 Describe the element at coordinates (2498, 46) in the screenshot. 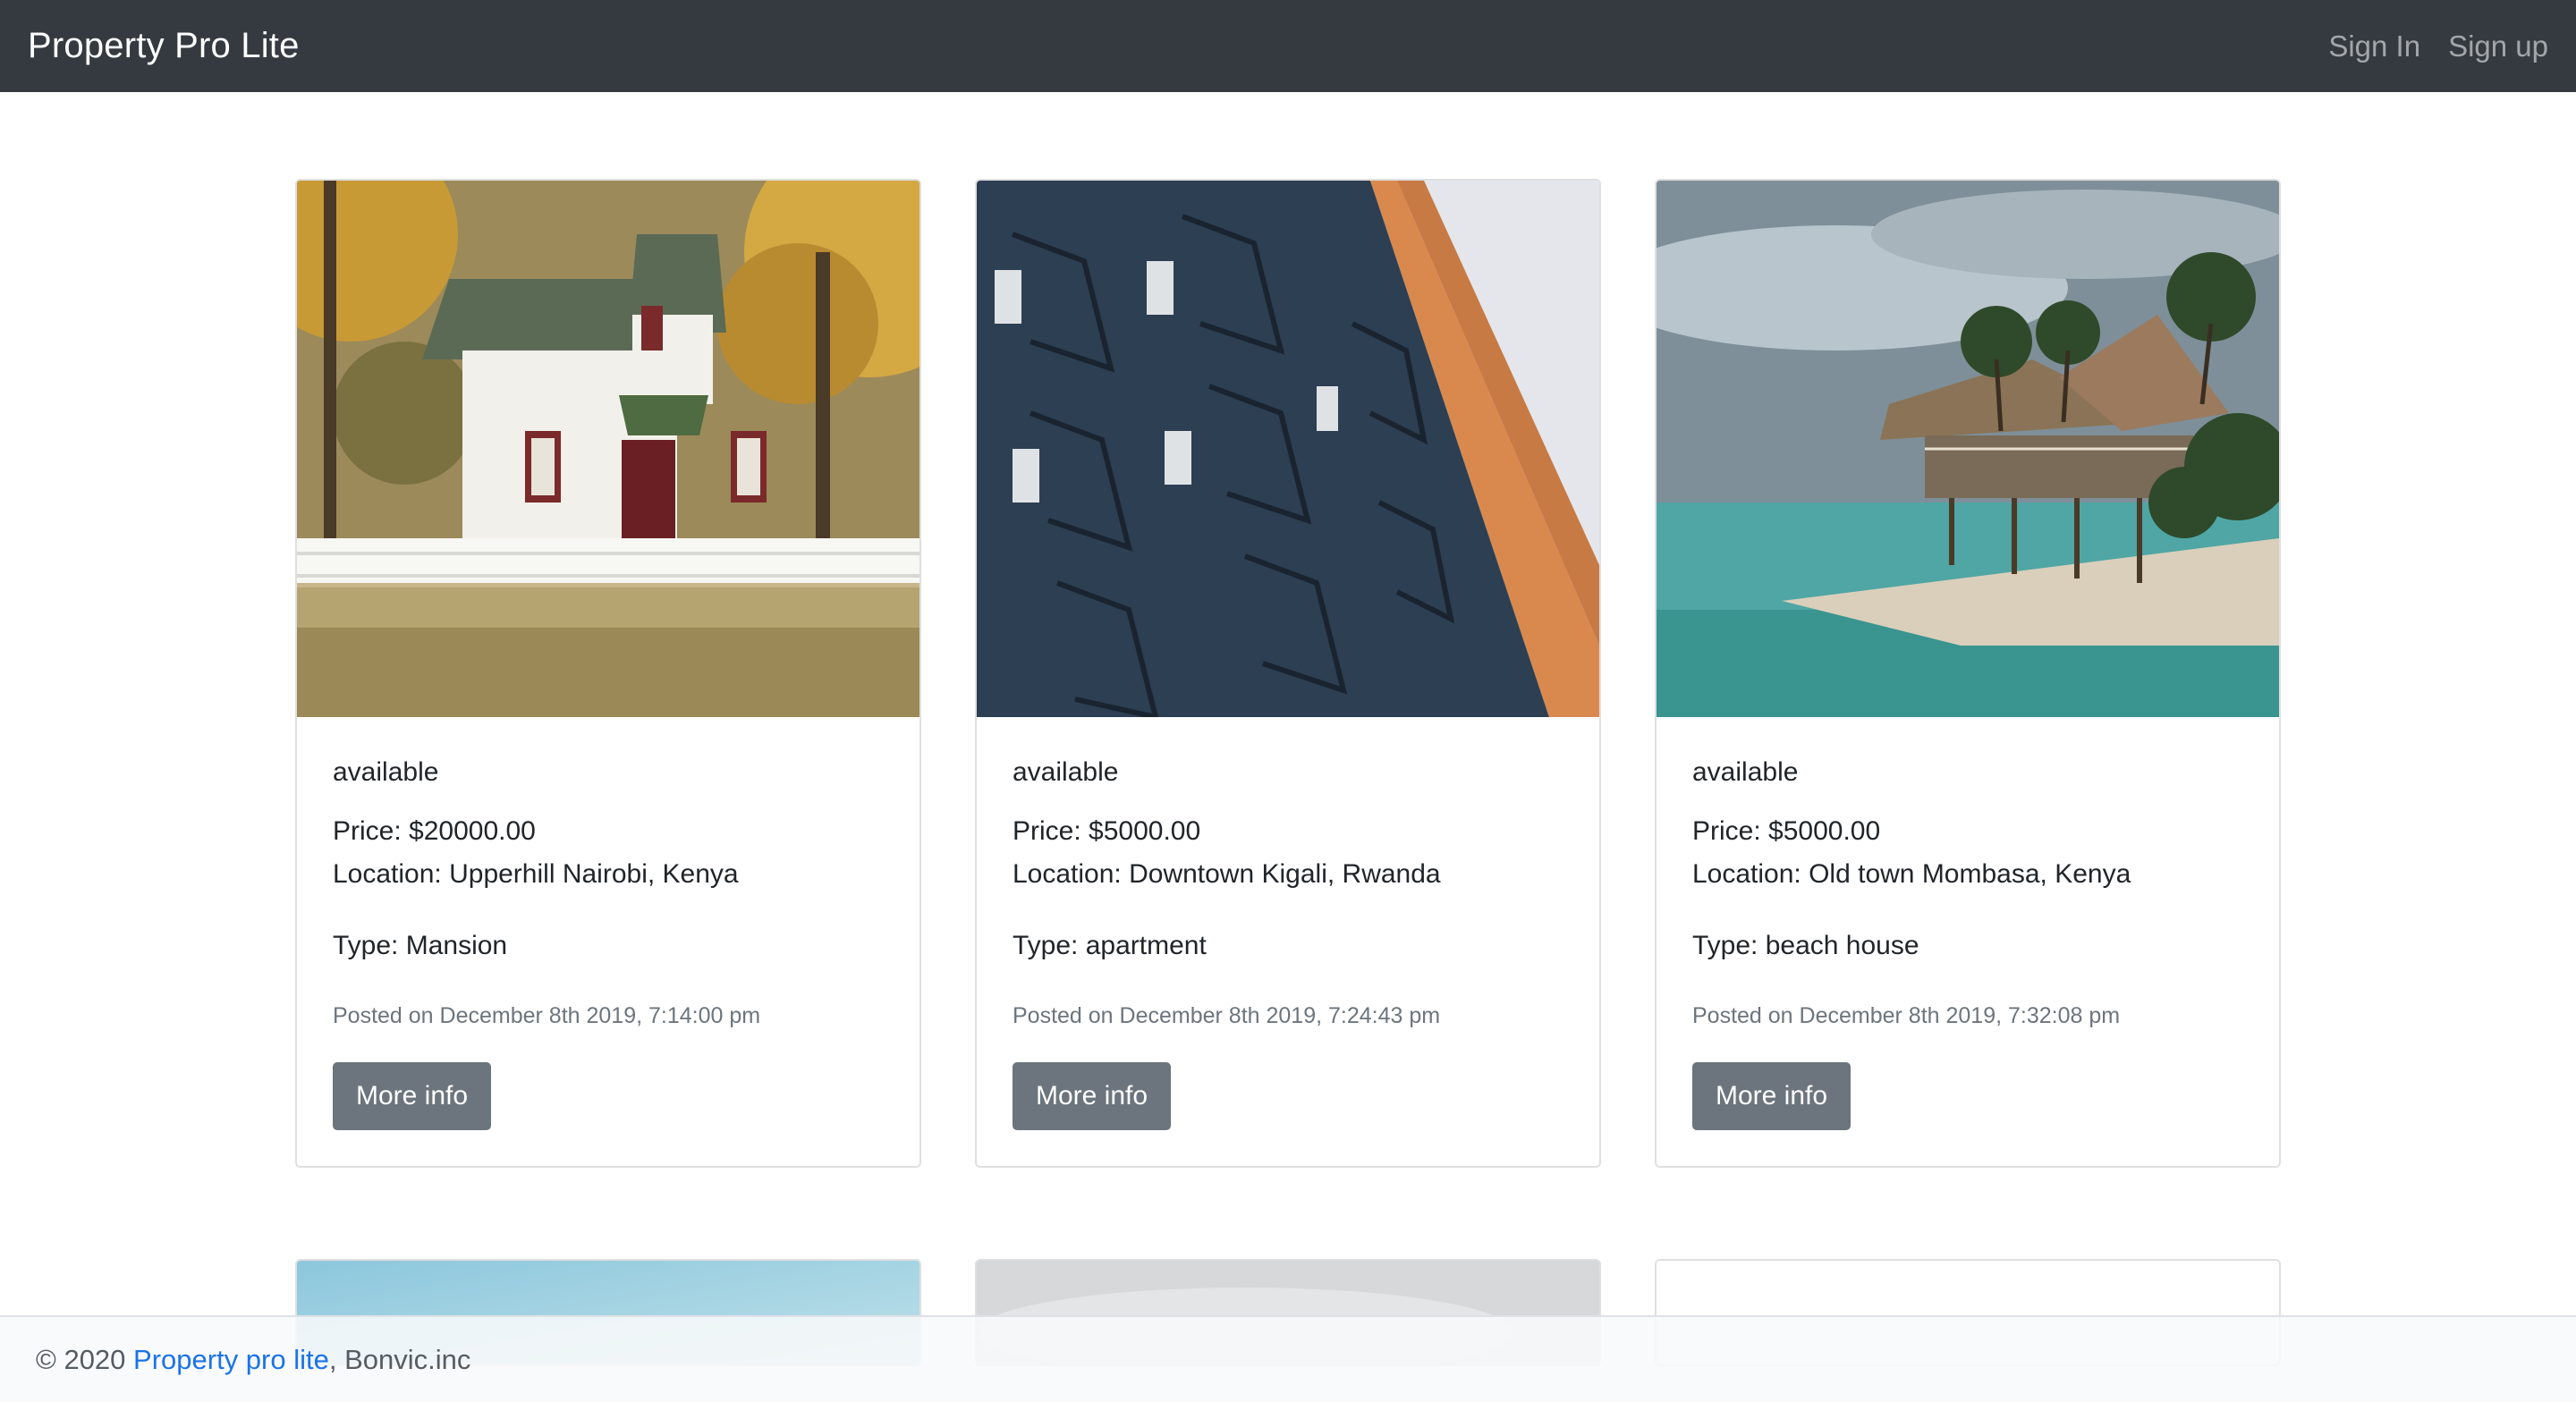

I see `sign-up-link: Sign up` at that location.